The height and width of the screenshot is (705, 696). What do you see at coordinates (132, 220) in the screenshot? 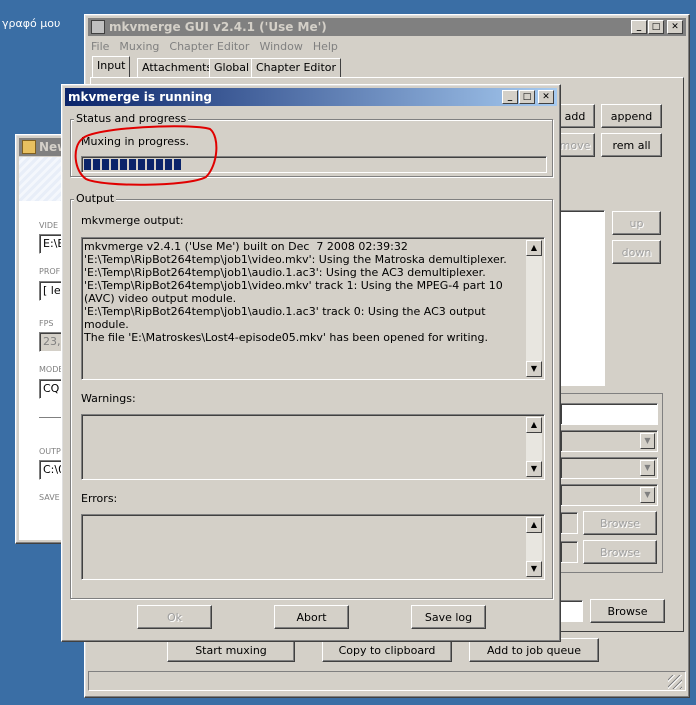
I see `mkvmerge-output-label: mkvmerge output:` at bounding box center [132, 220].